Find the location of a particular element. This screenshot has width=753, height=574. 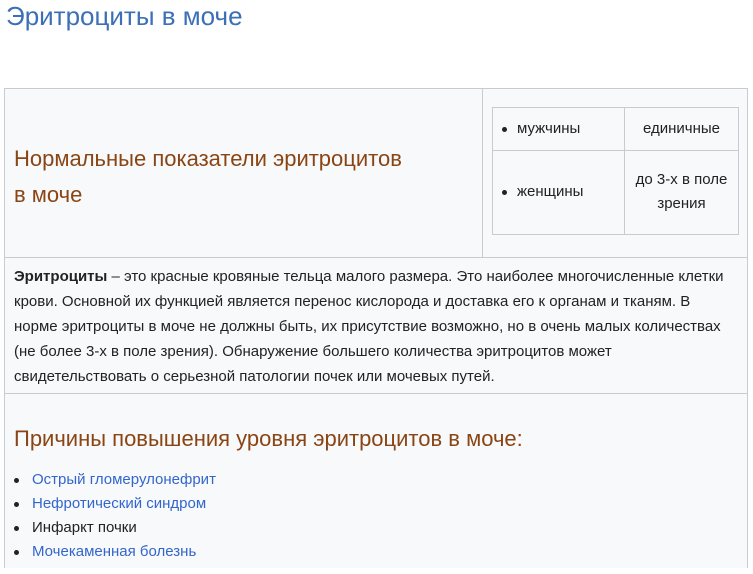

list-item: Острый гломерулонефрит is located at coordinates (115, 480).